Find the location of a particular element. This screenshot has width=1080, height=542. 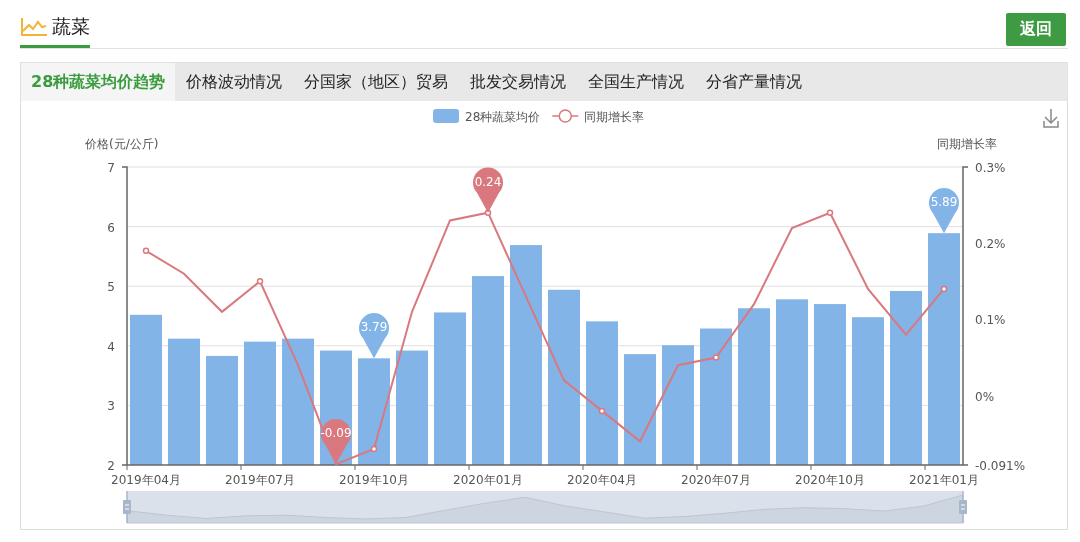

axis-tick-label: 7 is located at coordinates (111, 168).